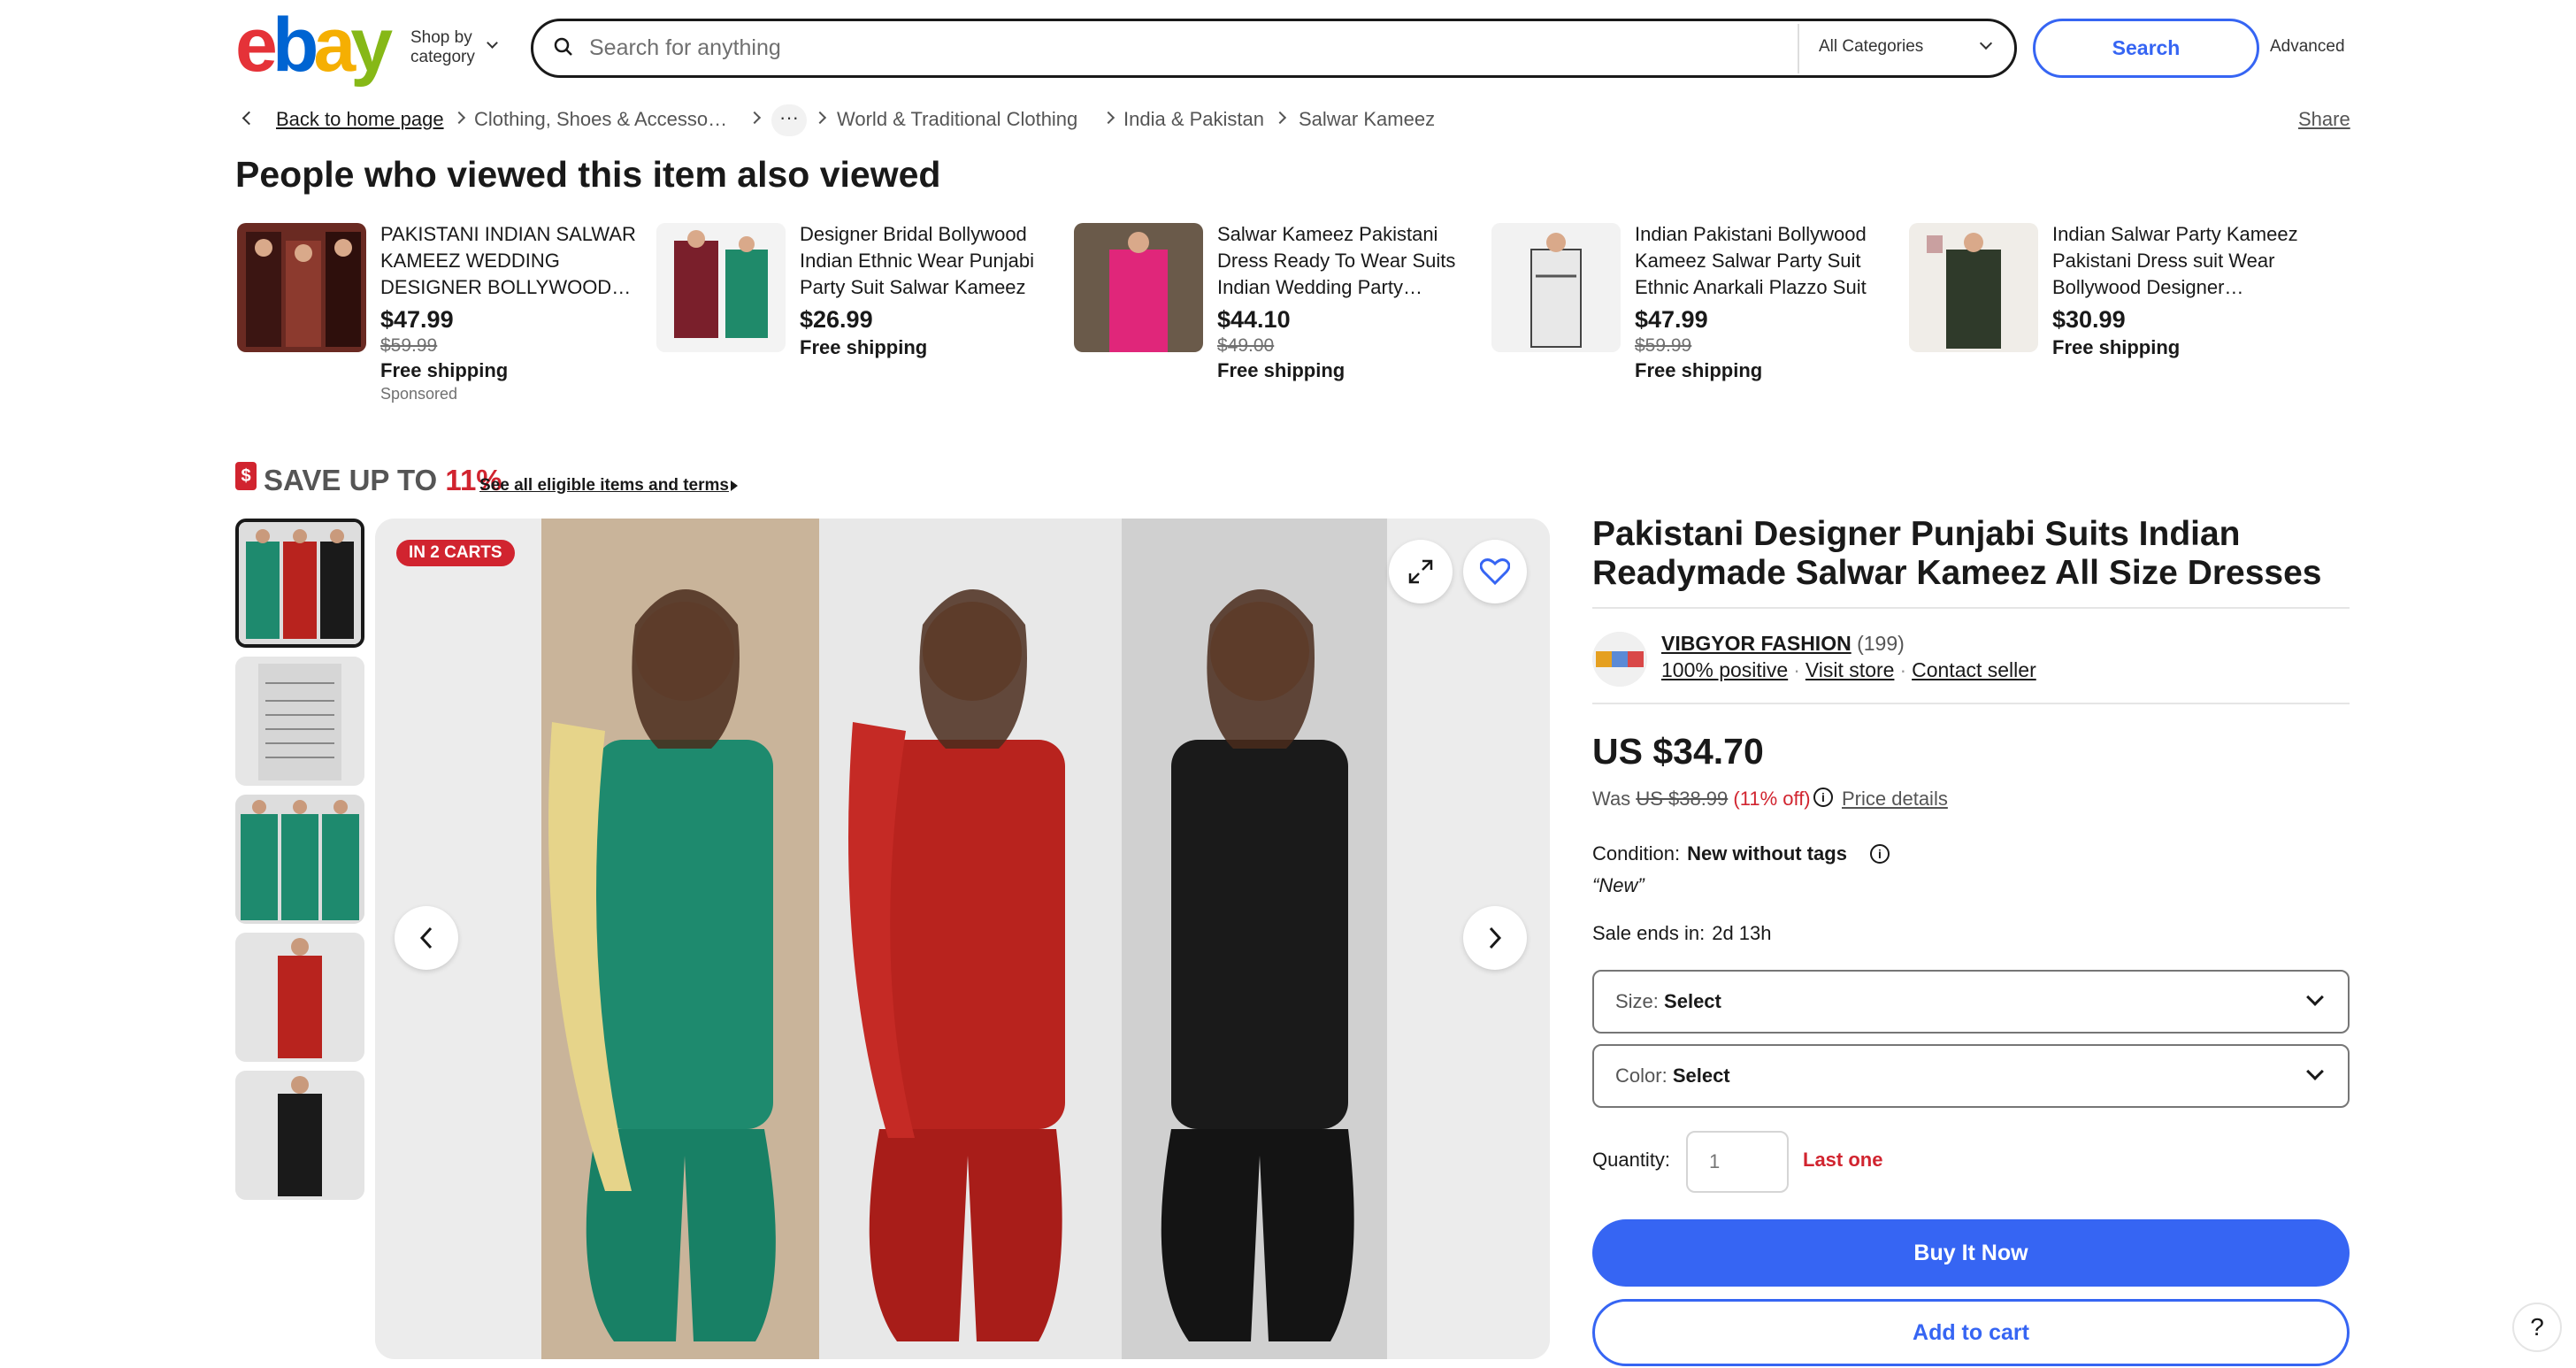 This screenshot has height=1368, width=2576. What do you see at coordinates (1367, 119) in the screenshot?
I see `breadcrumb-item-salwar-kameez: Salwar Kameez` at bounding box center [1367, 119].